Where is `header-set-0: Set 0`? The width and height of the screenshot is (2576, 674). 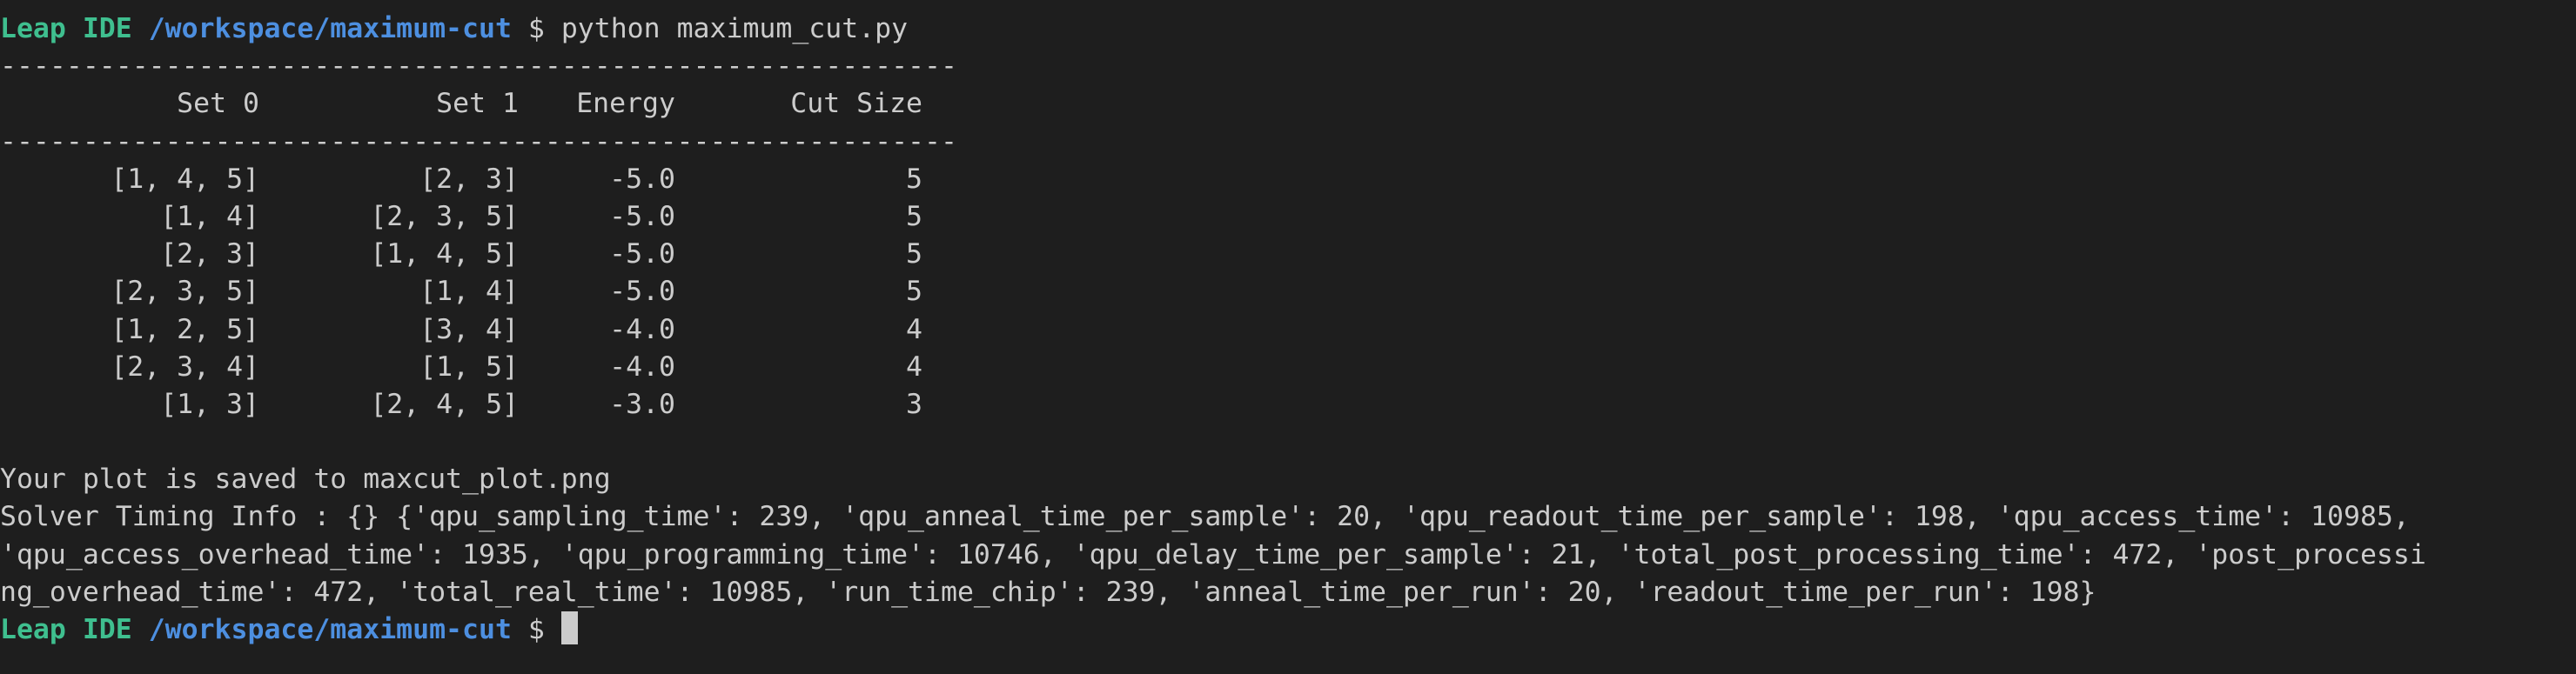
header-set-0: Set 0 is located at coordinates (218, 104).